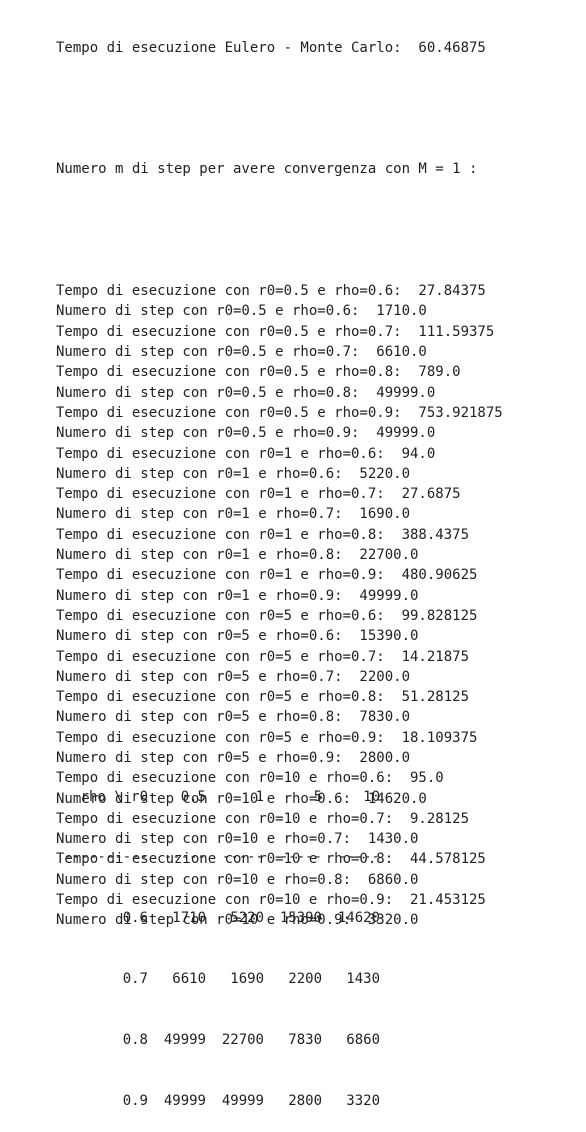  What do you see at coordinates (189, 918) in the screenshot?
I see `table-cell: 1710` at bounding box center [189, 918].